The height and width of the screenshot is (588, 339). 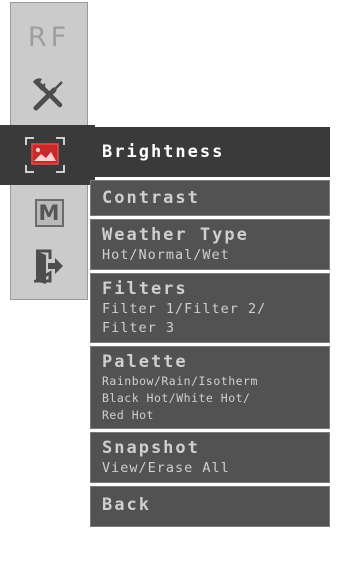 I want to click on menu-item-contrast: Contrast, so click(x=210, y=198).